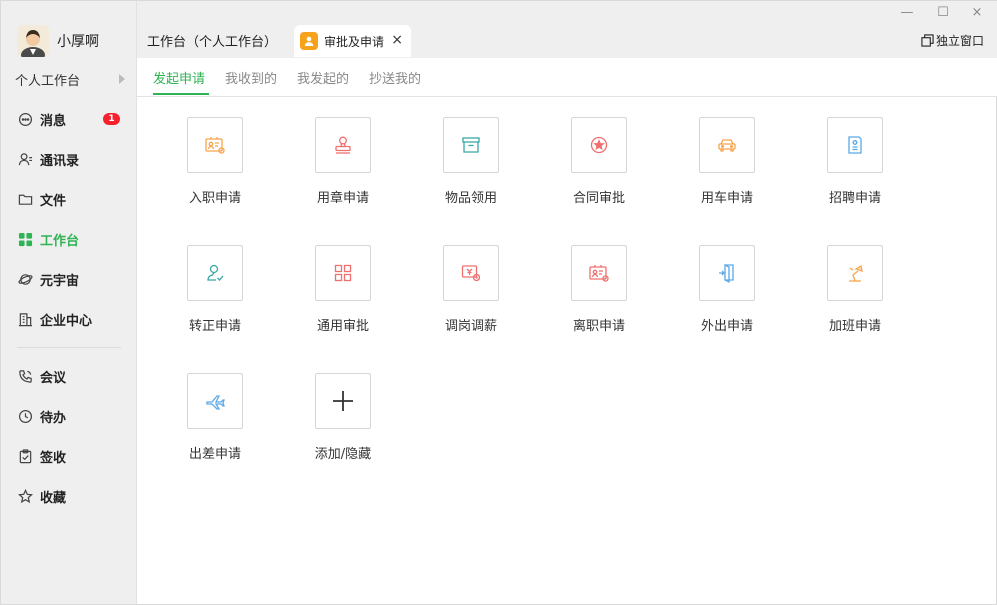 The height and width of the screenshot is (605, 997). I want to click on sidebar-item-label: 签收, so click(53, 458).